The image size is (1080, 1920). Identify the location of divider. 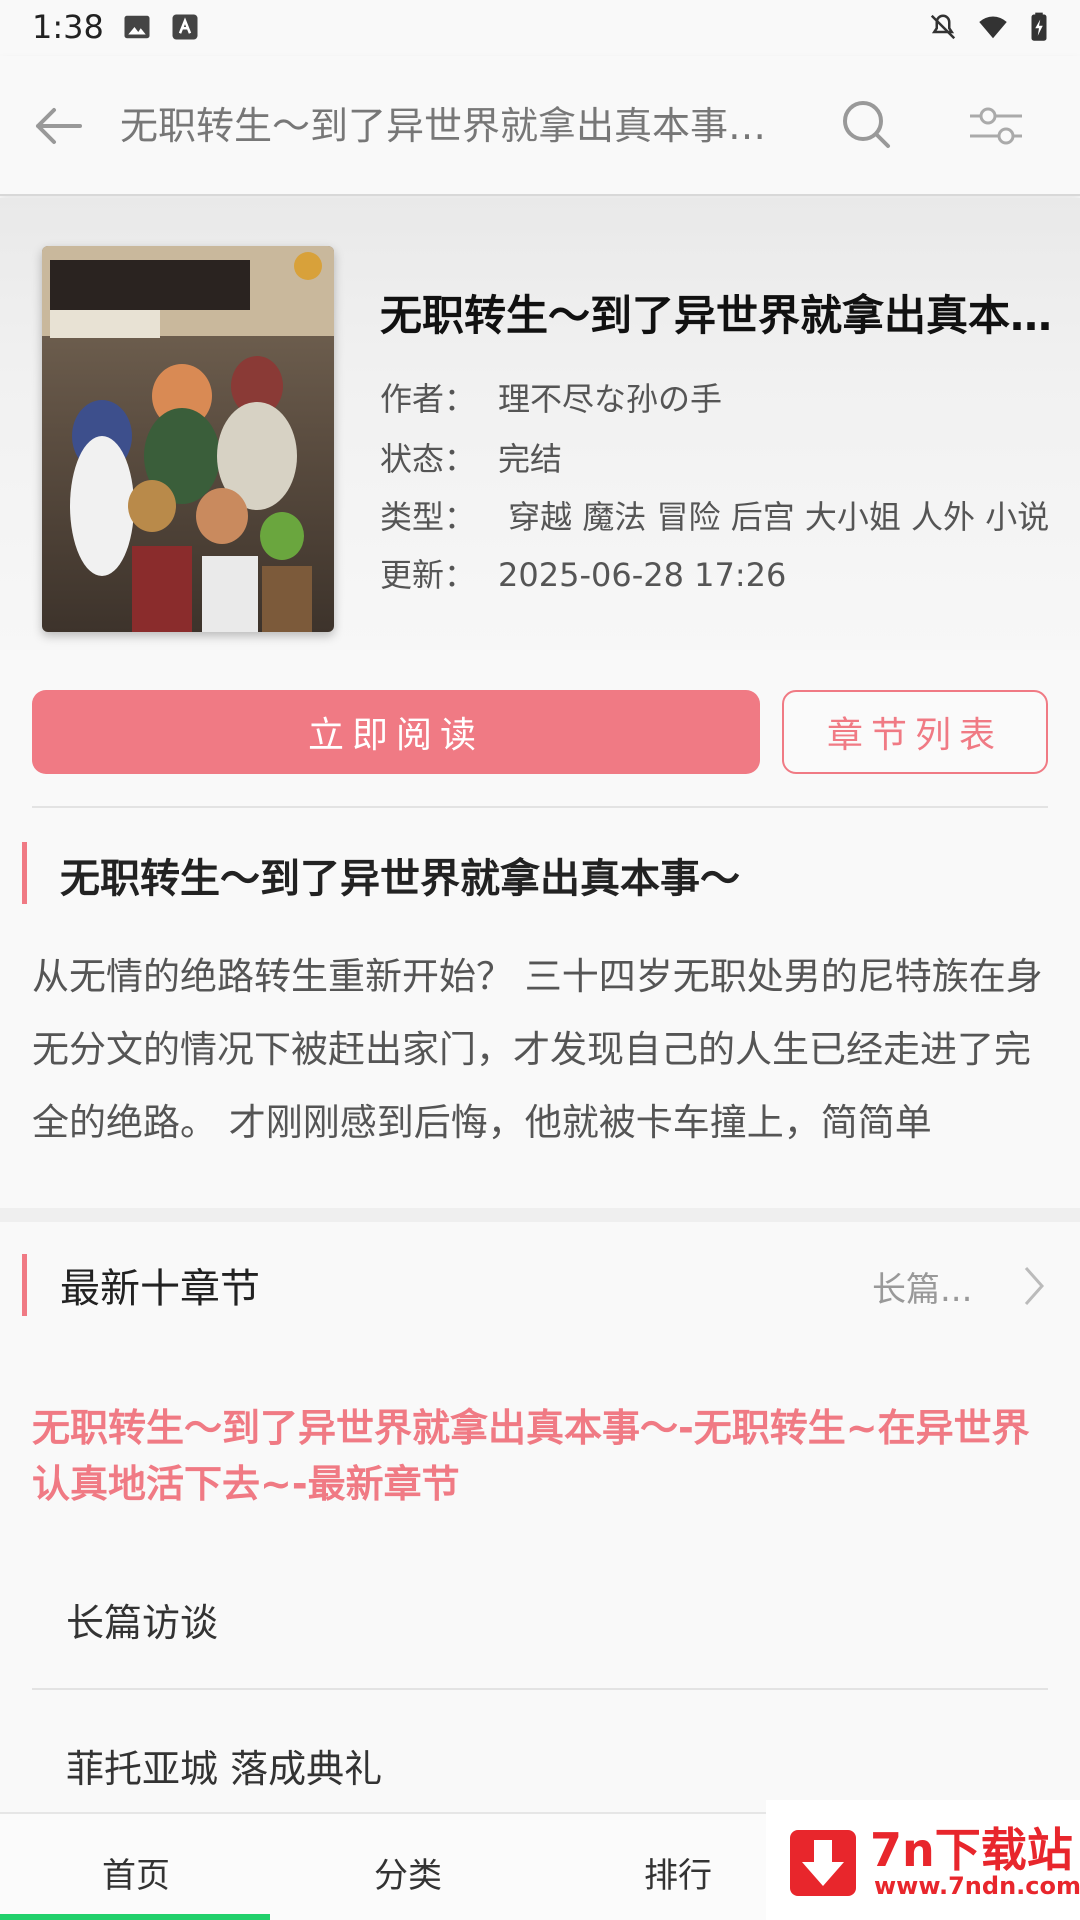
(540, 807).